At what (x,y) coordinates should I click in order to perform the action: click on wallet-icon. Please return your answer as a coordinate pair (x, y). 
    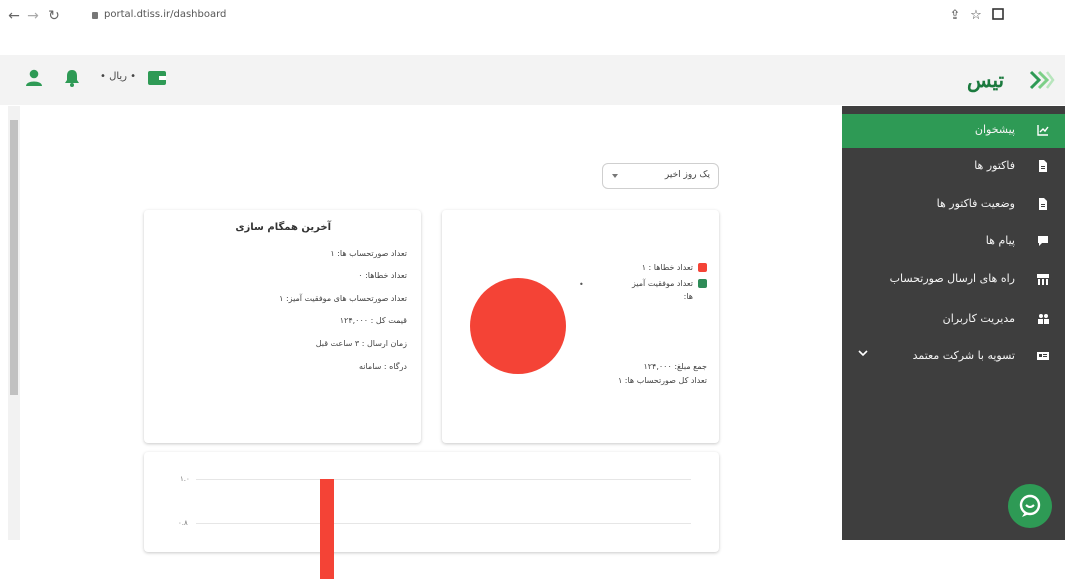
    Looking at the image, I should click on (157, 78).